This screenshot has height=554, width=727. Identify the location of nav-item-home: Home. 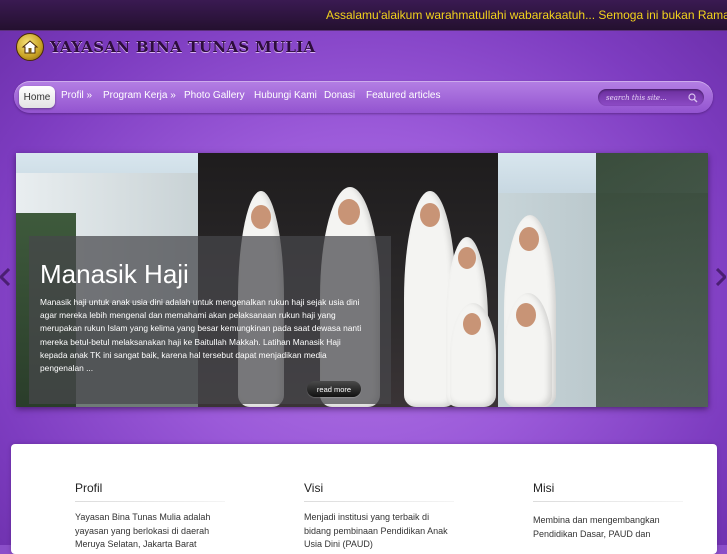
(37, 97).